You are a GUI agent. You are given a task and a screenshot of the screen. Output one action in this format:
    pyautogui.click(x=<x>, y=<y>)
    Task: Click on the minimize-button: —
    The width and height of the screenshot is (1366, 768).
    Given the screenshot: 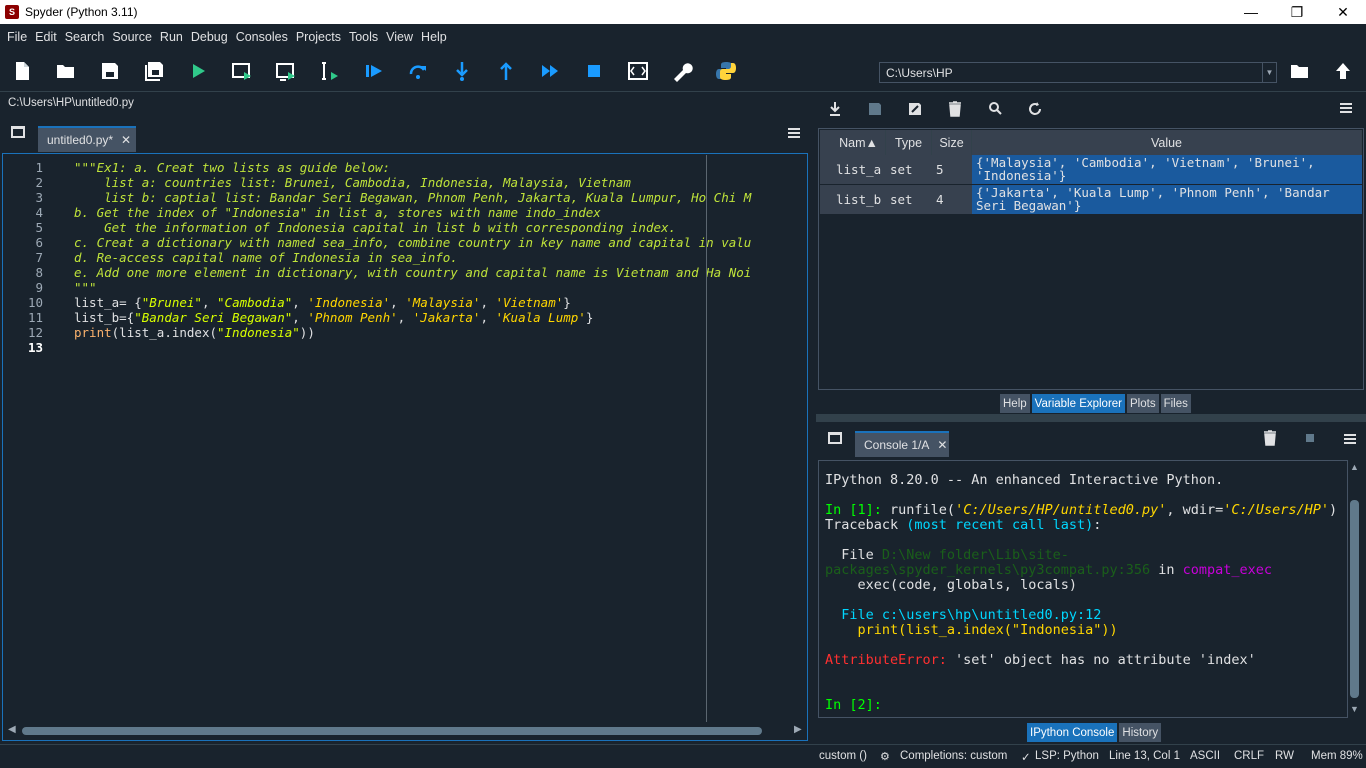 What is the action you would take?
    pyautogui.click(x=1251, y=12)
    